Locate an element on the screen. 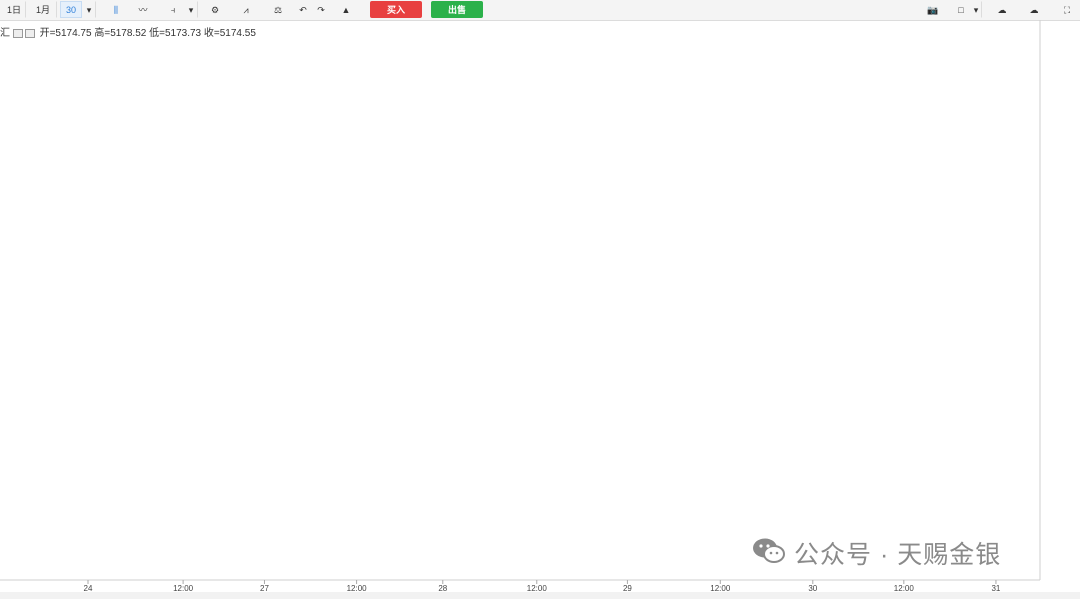 This screenshot has width=1080, height=599. interval-dropdown-icon: ▾ is located at coordinates (89, 9).